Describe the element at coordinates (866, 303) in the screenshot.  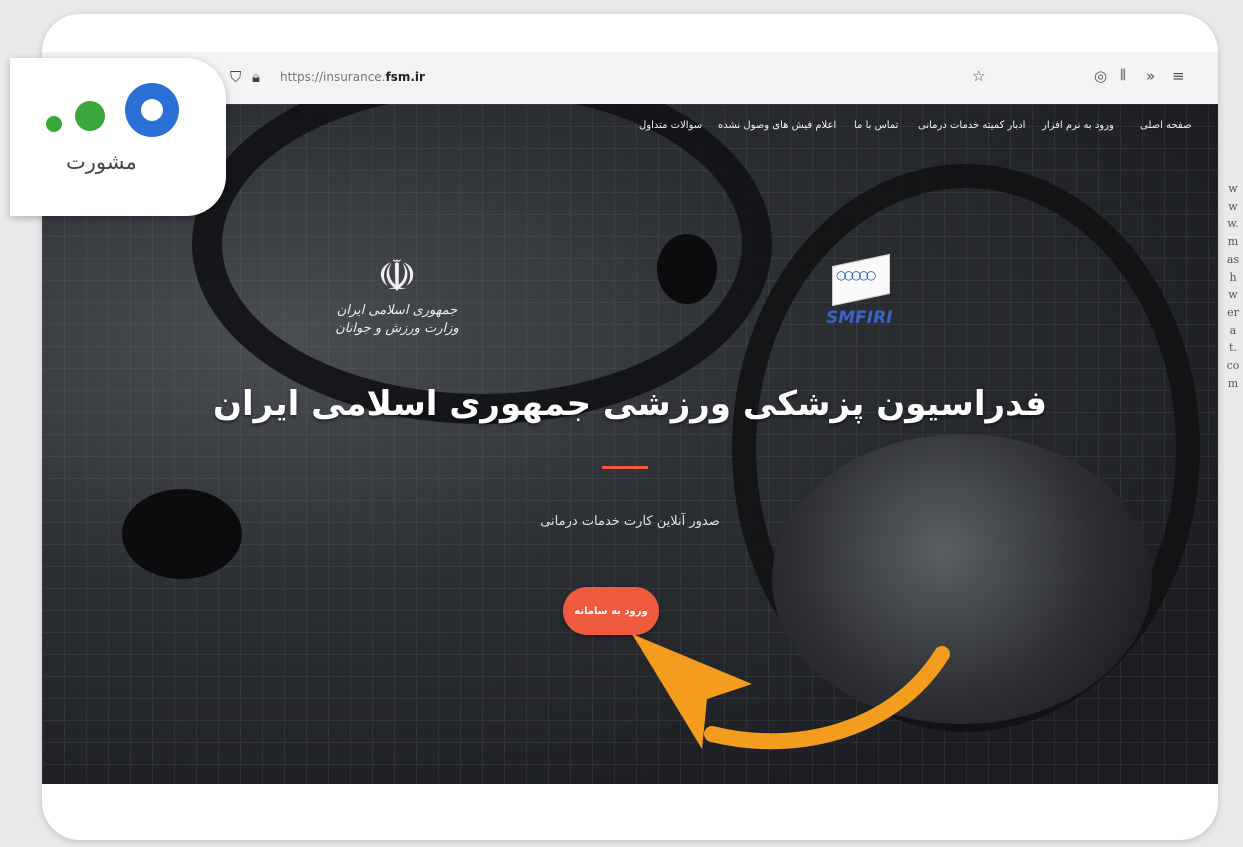
I see `federation-logo: ○○○○○ SMFIRI` at that location.